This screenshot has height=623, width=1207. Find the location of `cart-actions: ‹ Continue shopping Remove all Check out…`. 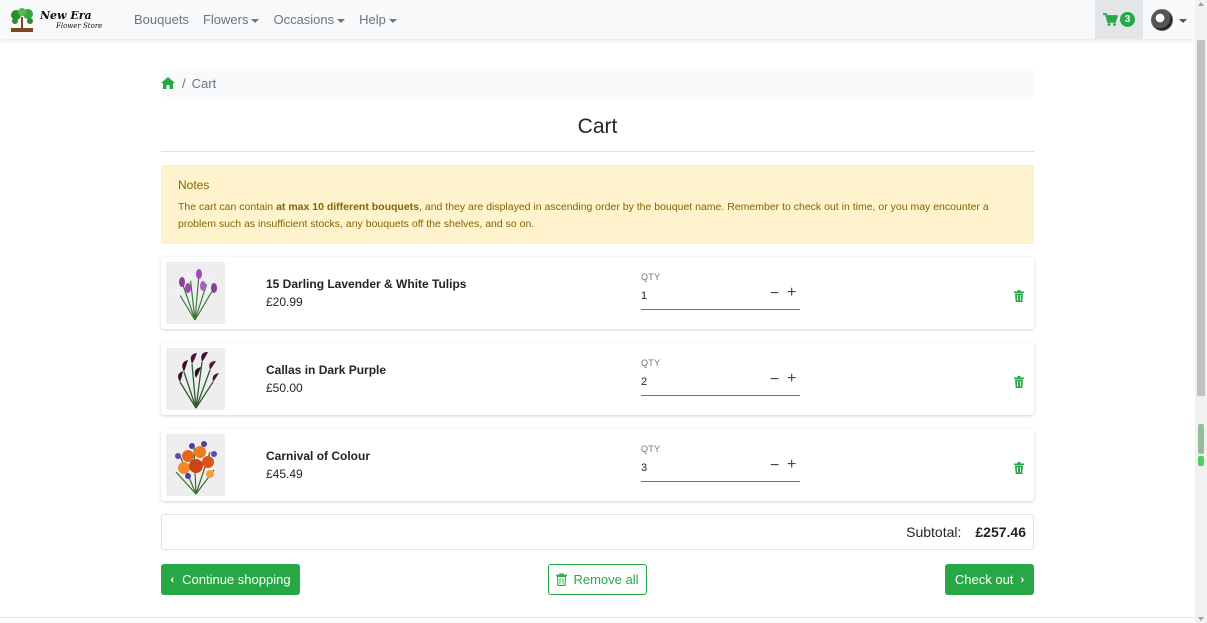

cart-actions: ‹ Continue shopping Remove all Check out… is located at coordinates (597, 579).